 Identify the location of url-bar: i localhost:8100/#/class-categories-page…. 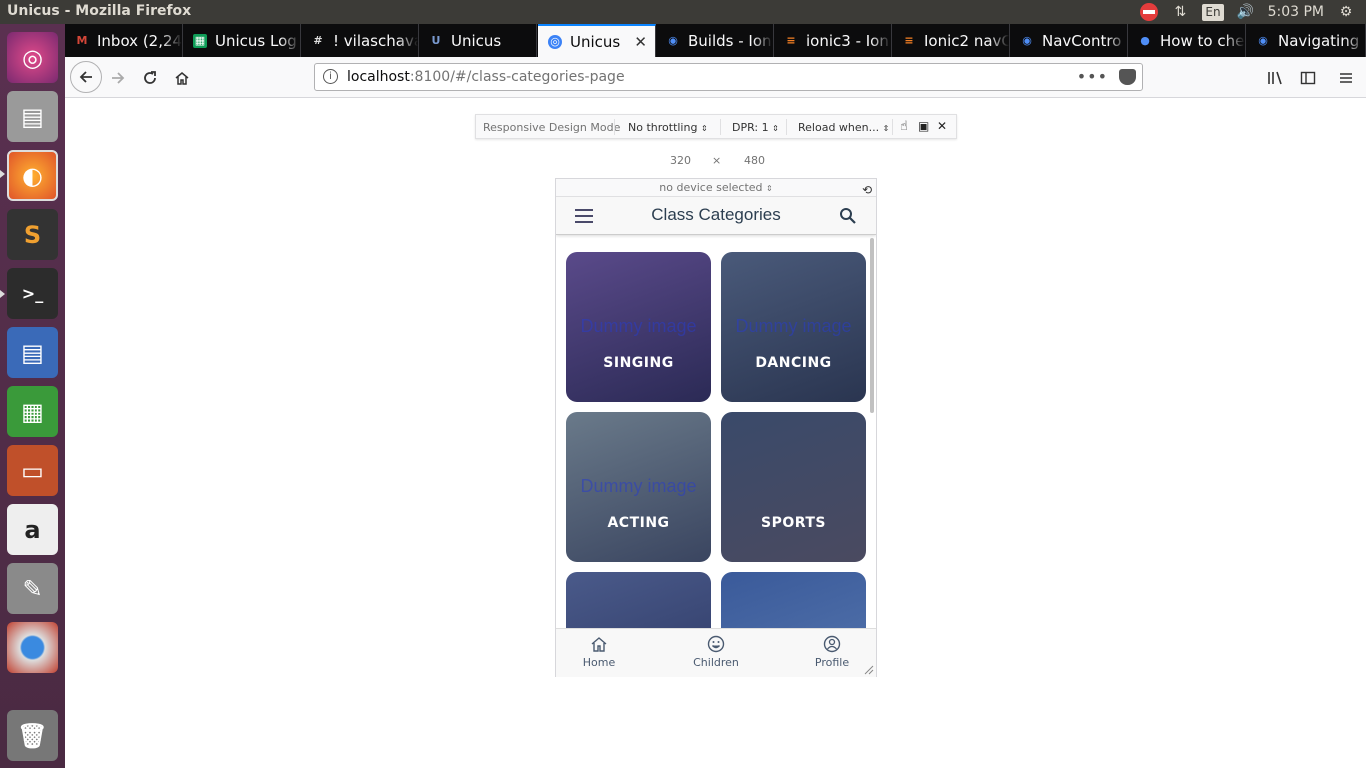
(728, 77).